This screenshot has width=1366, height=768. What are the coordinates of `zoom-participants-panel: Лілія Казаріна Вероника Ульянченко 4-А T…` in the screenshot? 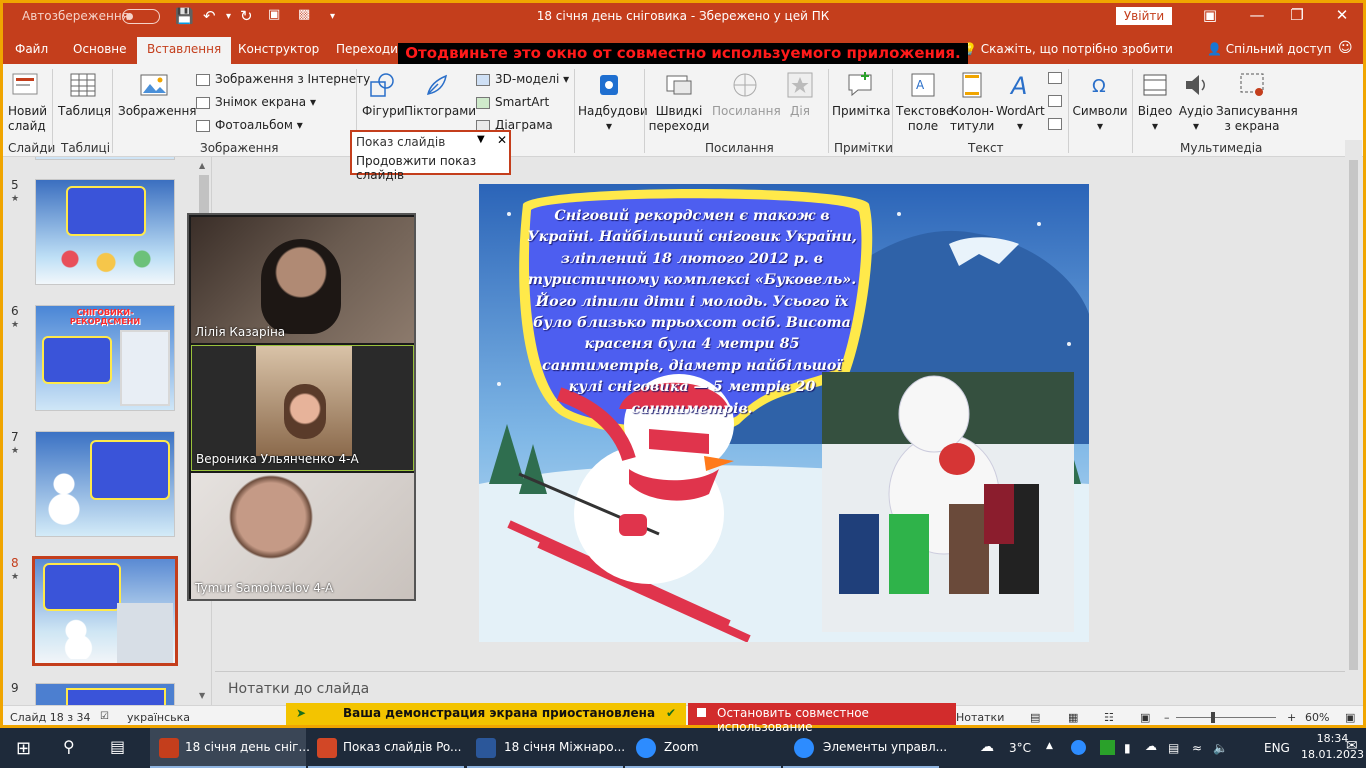 It's located at (301, 407).